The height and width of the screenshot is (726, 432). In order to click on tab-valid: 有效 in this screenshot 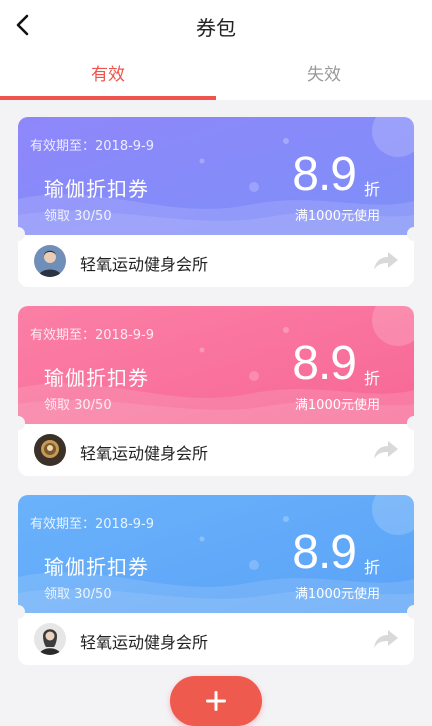, I will do `click(108, 75)`.